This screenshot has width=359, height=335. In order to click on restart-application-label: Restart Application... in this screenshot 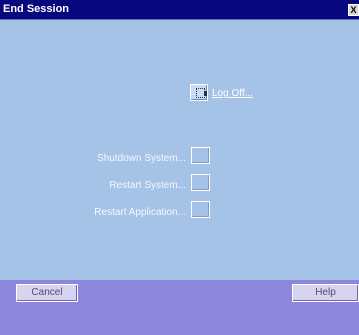, I will do `click(140, 212)`.